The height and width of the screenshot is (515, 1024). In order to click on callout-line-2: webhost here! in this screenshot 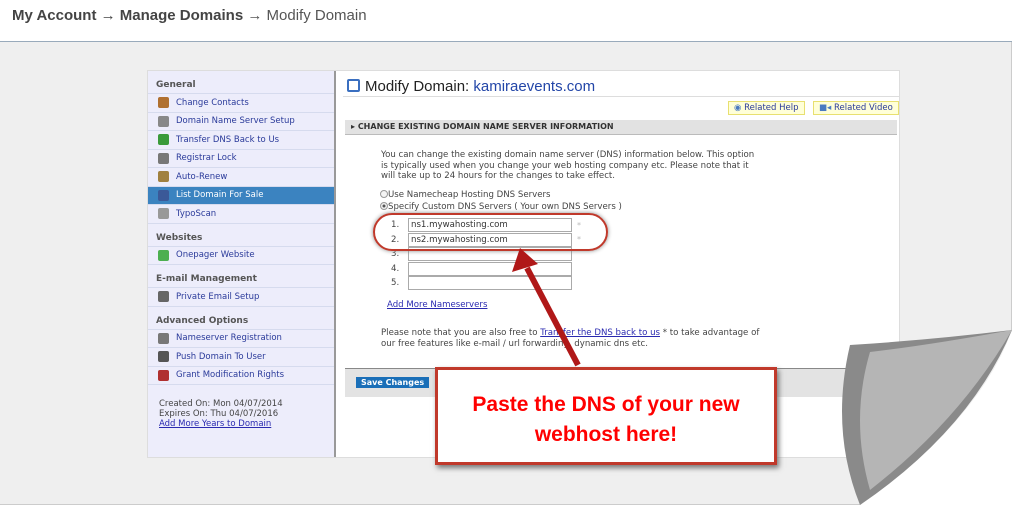, I will do `click(606, 434)`.